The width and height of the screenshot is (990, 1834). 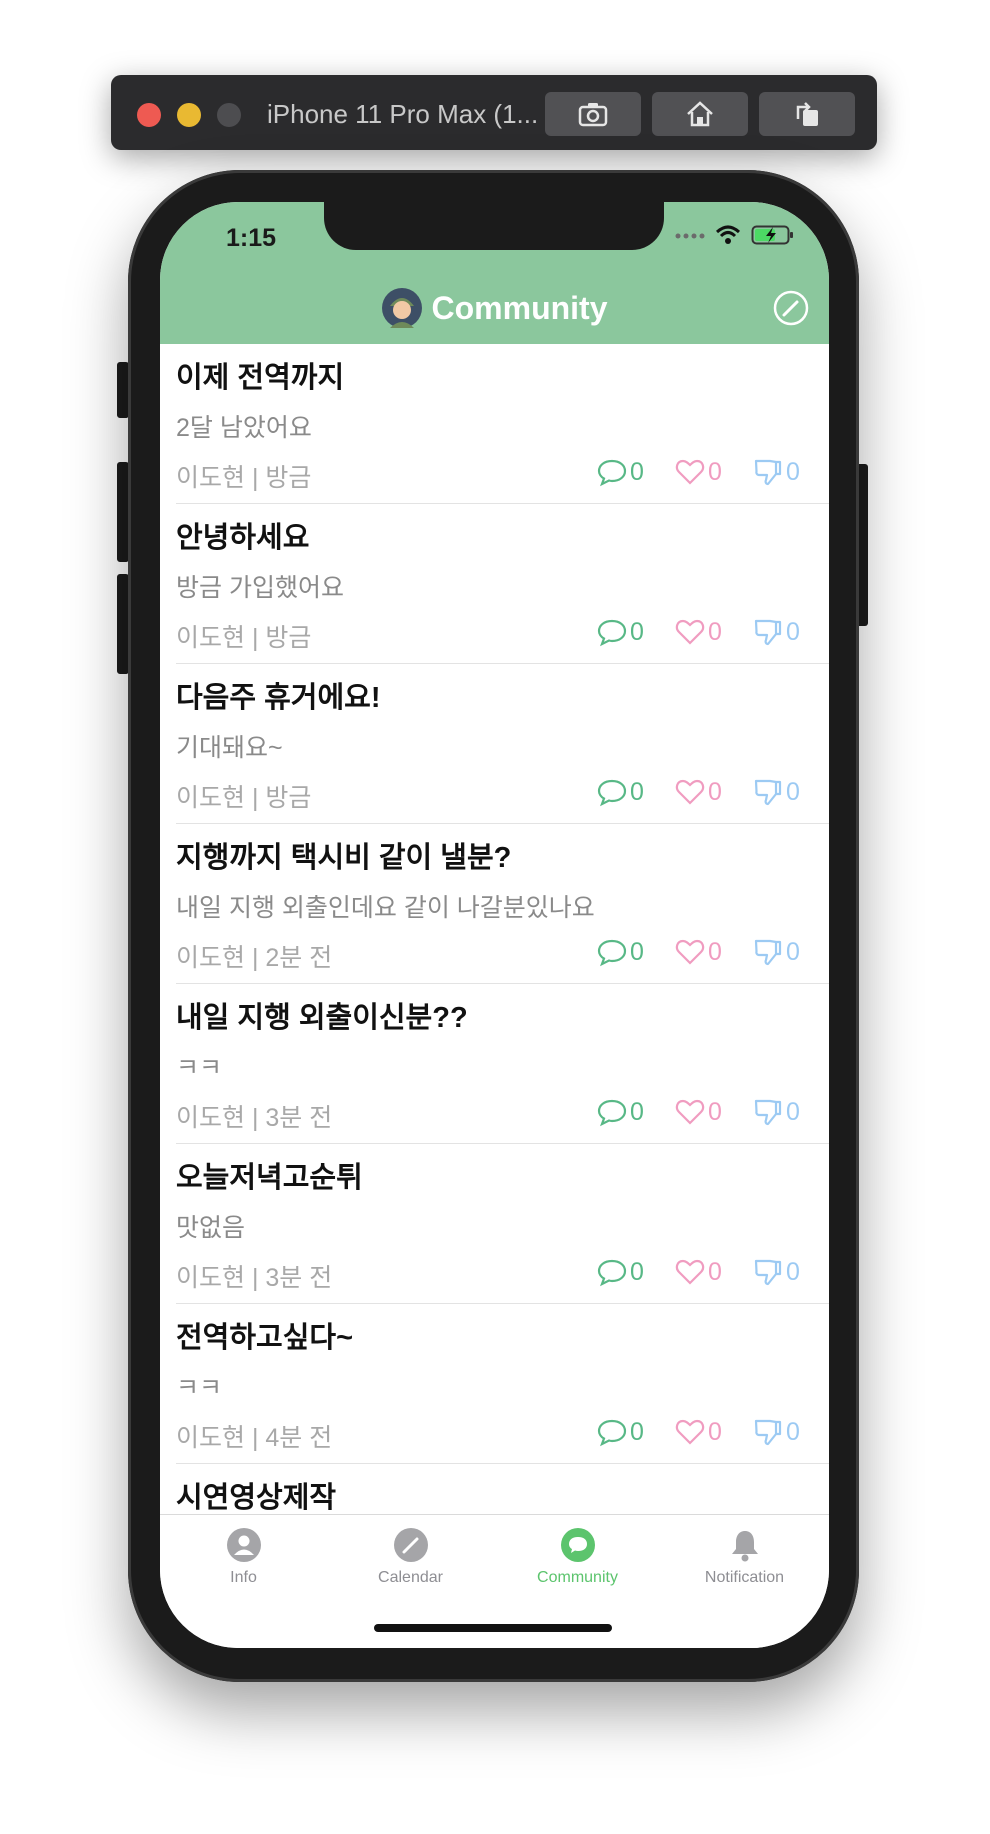 I want to click on compose-button, so click(x=791, y=308).